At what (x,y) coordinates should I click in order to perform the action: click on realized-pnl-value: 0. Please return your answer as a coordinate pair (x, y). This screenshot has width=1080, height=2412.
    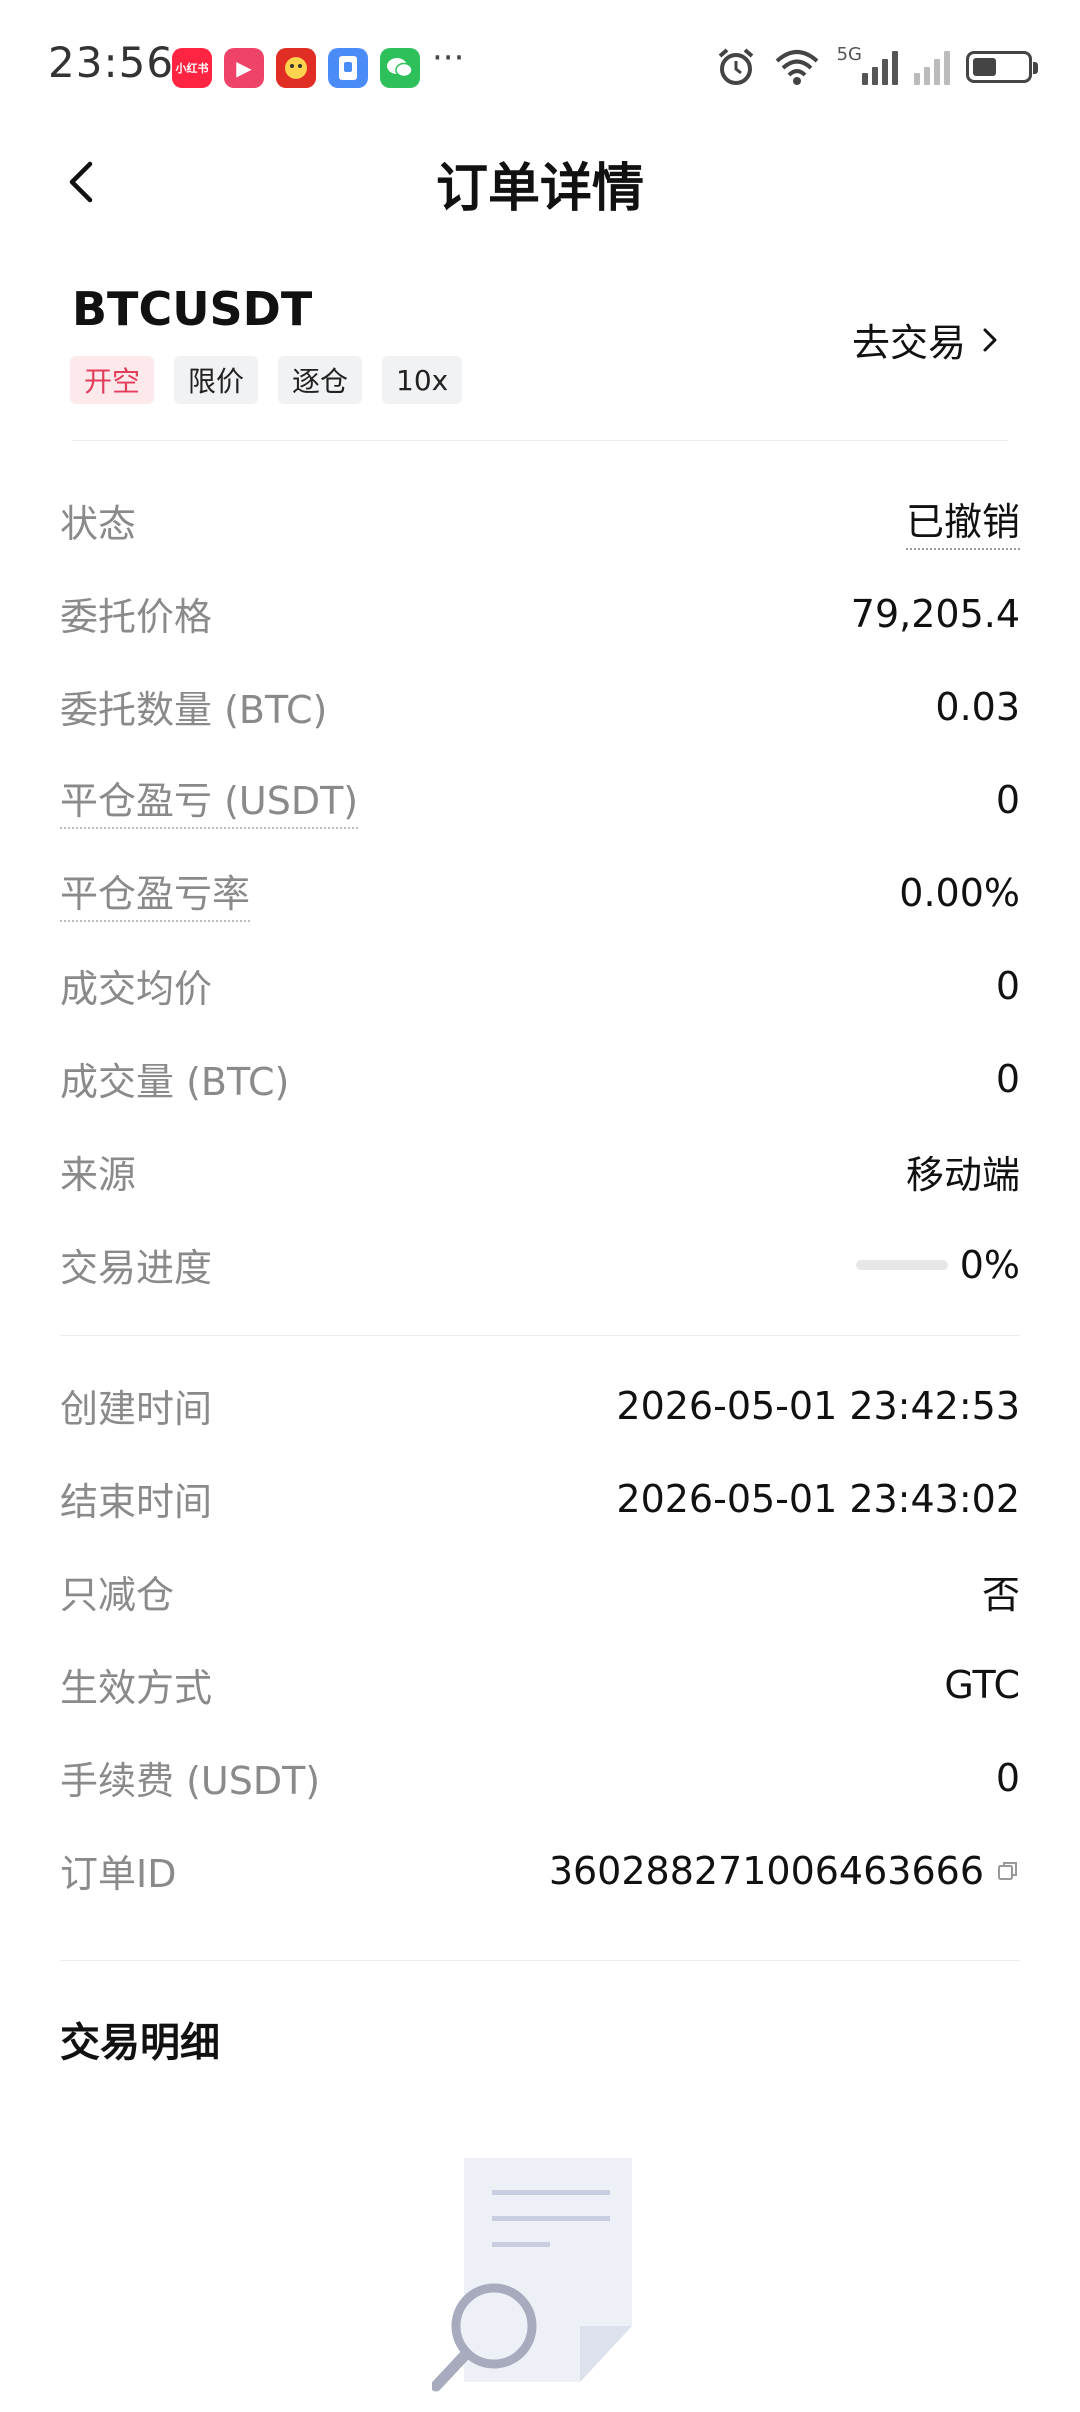
    Looking at the image, I should click on (1007, 799).